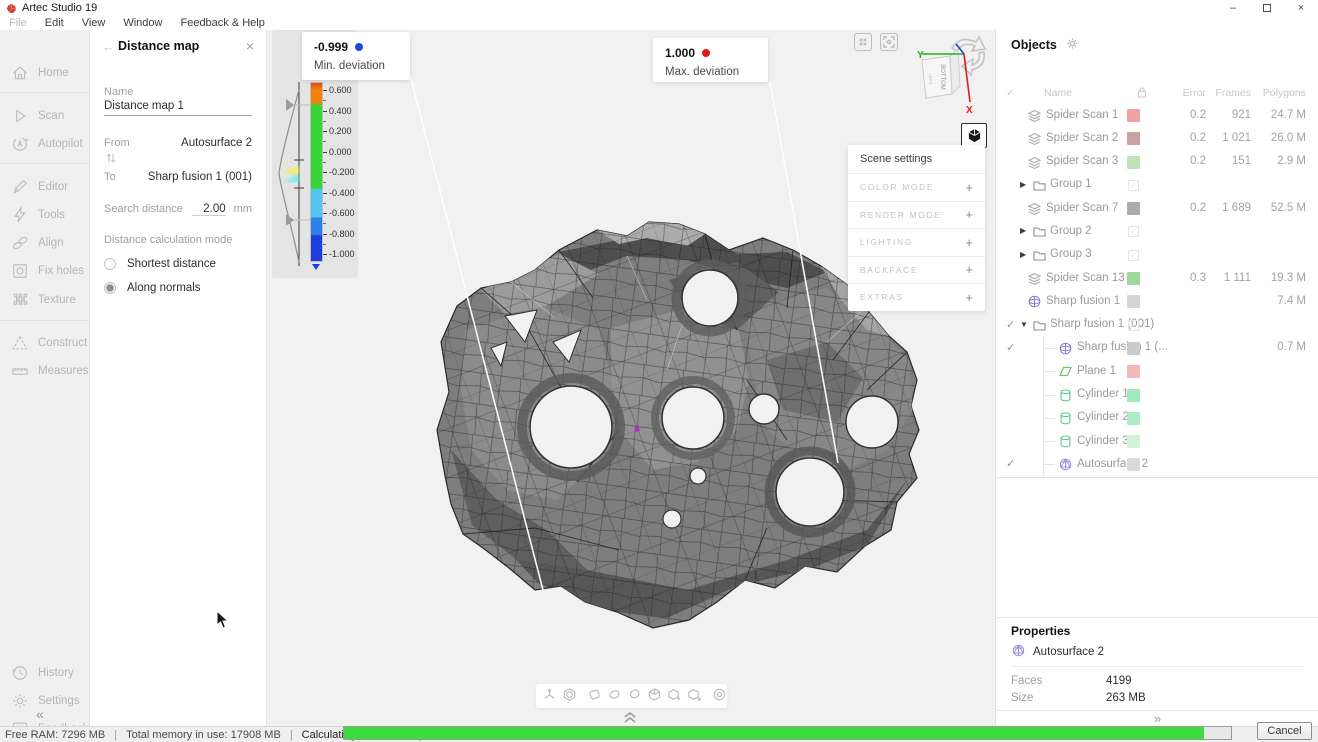  What do you see at coordinates (1157, 162) in the screenshot?
I see `object-row-spider-scan-3: Spider Scan 3 0.2 151 2.9 M` at bounding box center [1157, 162].